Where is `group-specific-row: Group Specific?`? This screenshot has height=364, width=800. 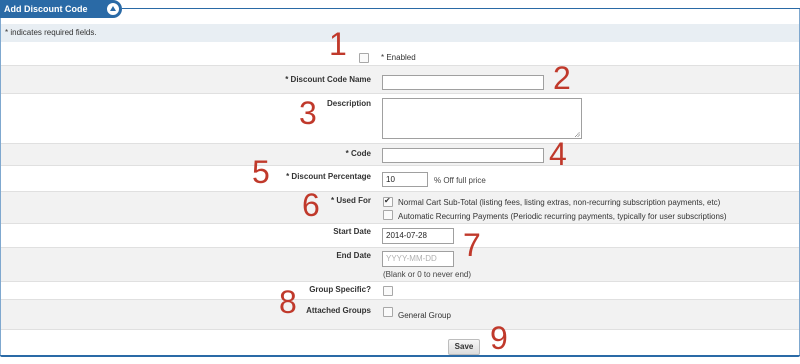
group-specific-row: Group Specific? is located at coordinates (400, 291).